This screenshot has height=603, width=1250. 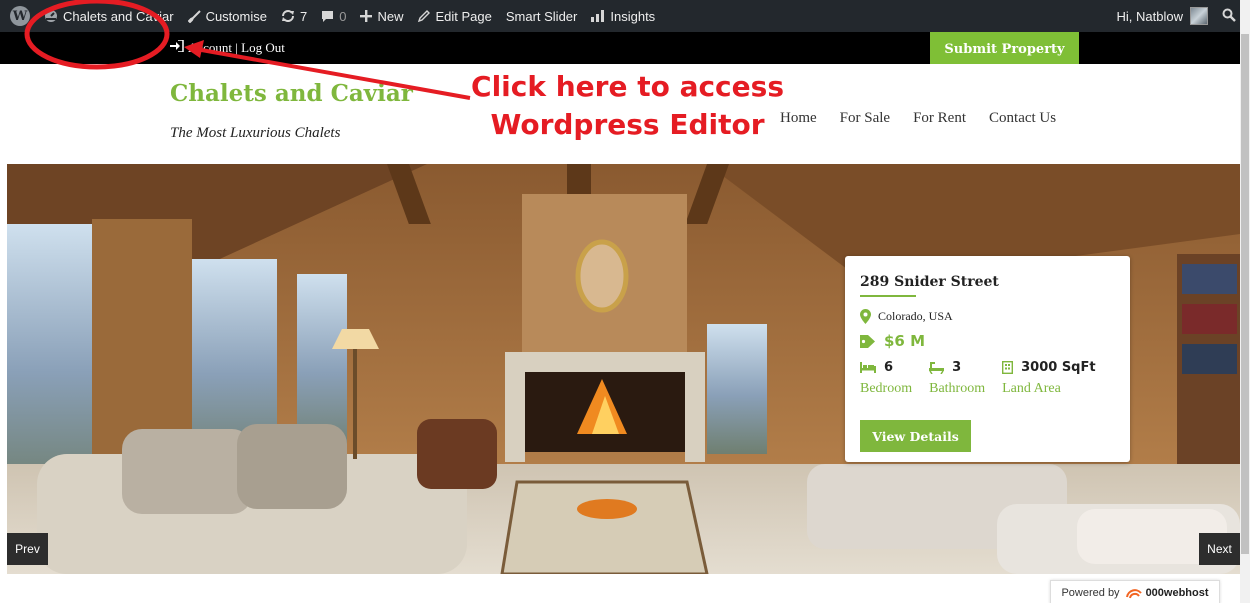 What do you see at coordinates (1219, 549) in the screenshot?
I see `slider-next-button: Next` at bounding box center [1219, 549].